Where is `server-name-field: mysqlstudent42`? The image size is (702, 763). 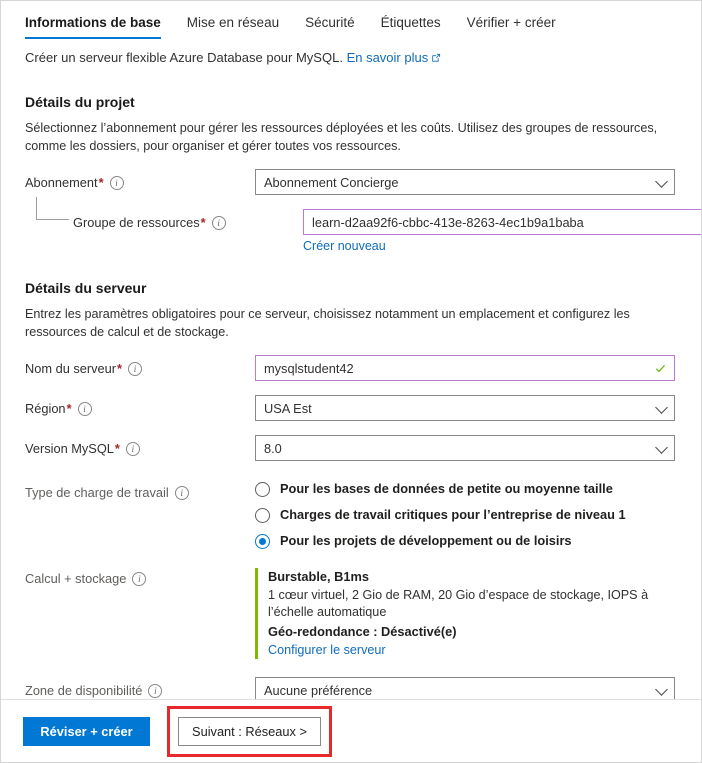 server-name-field: mysqlstudent42 is located at coordinates (466, 368).